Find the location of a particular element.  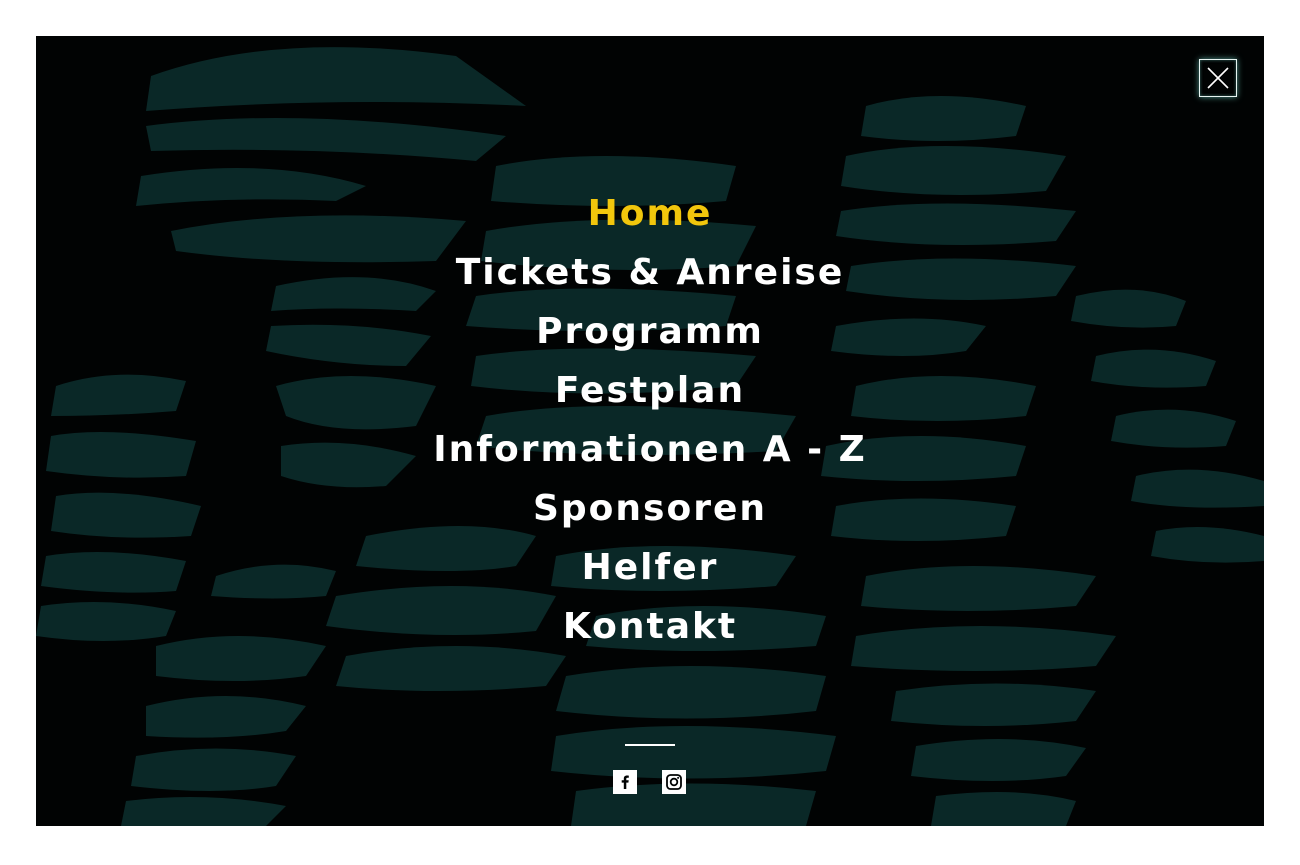

nav-item-helfer: Helfer is located at coordinates (650, 571).